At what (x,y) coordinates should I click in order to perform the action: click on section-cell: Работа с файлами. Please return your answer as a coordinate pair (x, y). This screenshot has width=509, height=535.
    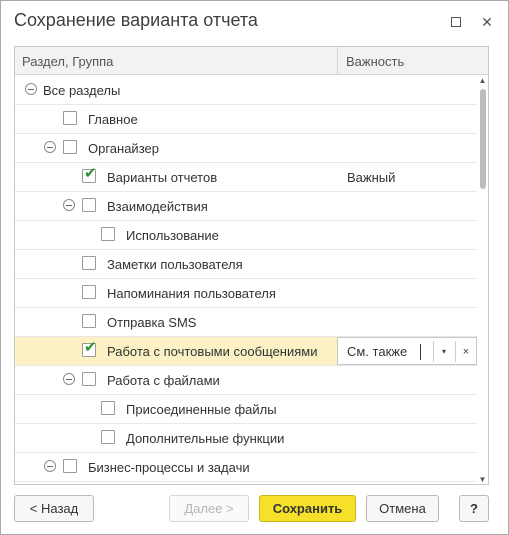
    Looking at the image, I should click on (176, 380).